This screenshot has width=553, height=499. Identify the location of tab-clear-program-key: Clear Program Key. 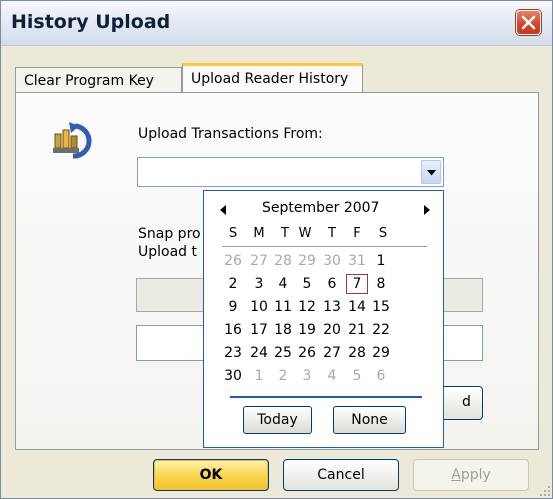
(98, 80).